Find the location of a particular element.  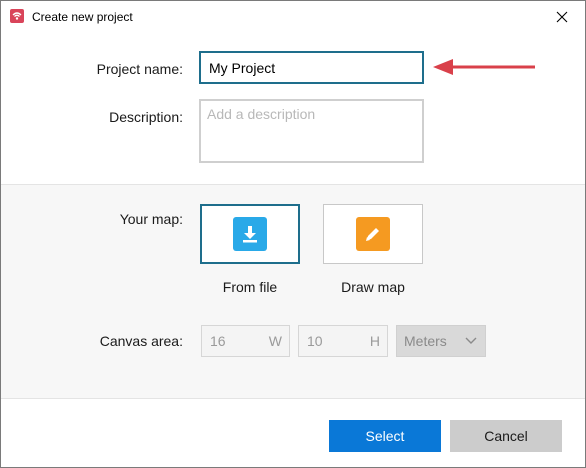

cancel-button: Cancel is located at coordinates (506, 436).